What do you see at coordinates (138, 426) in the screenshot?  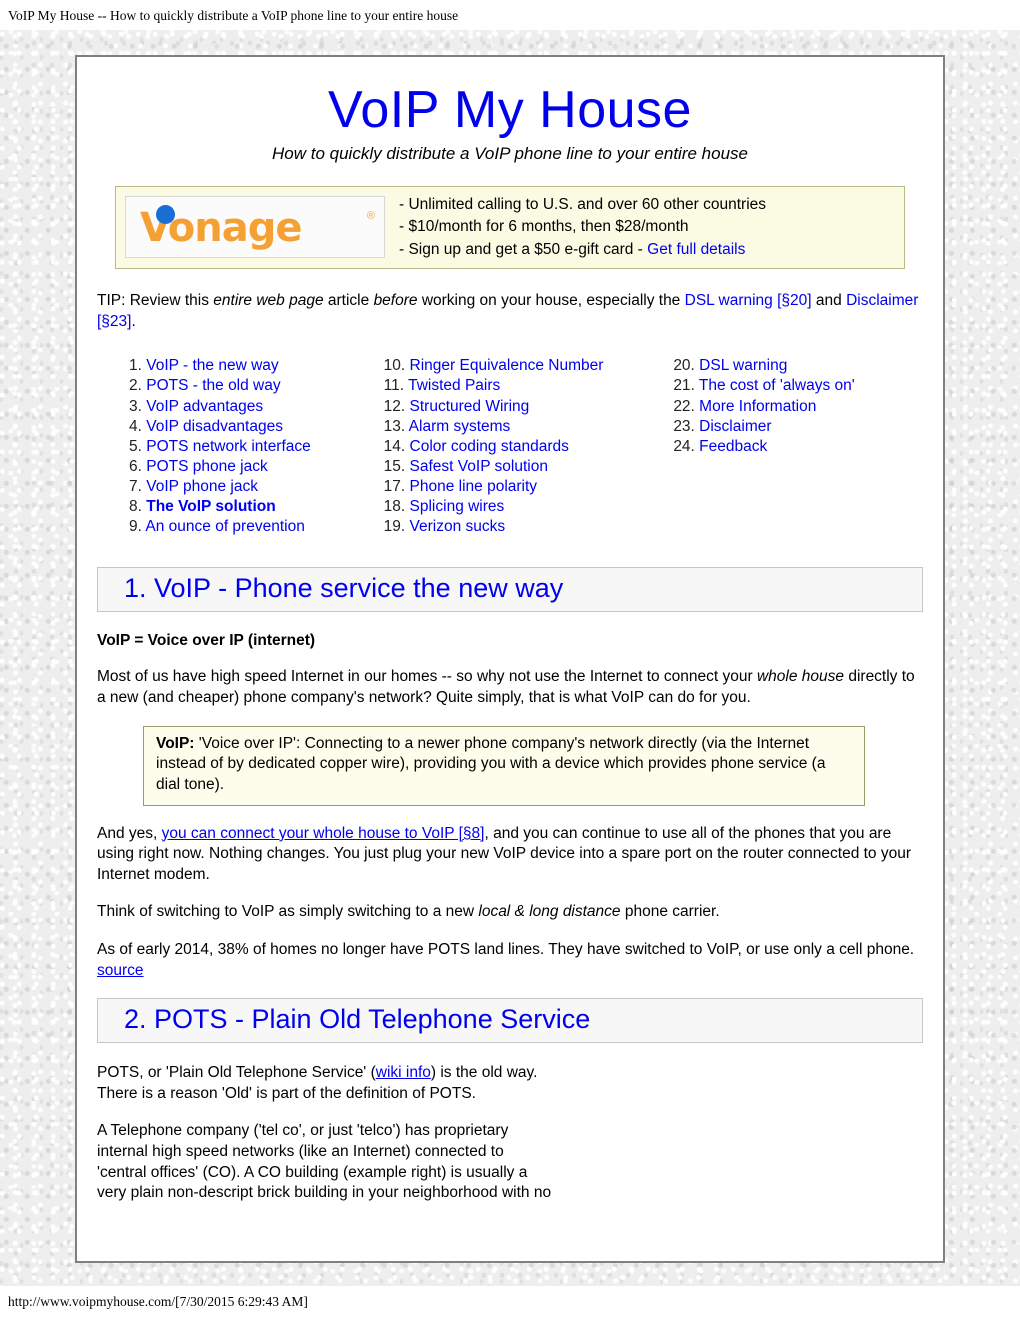 I see `toc-item-number: 4.` at bounding box center [138, 426].